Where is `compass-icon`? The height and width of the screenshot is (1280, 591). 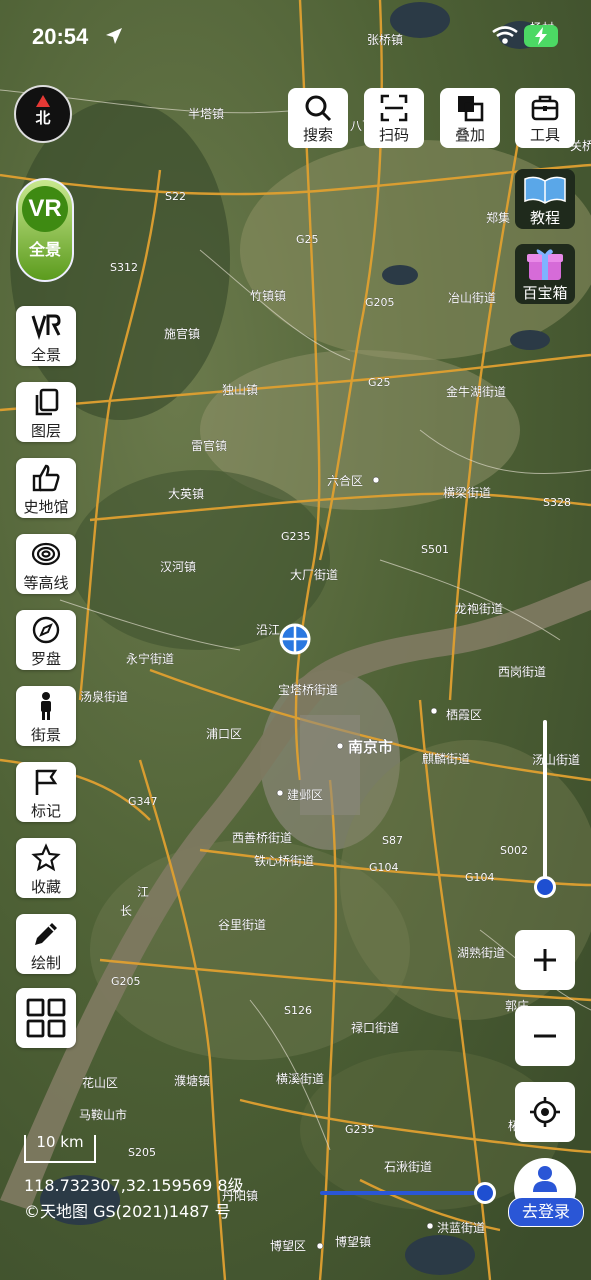
compass-icon is located at coordinates (46, 630).